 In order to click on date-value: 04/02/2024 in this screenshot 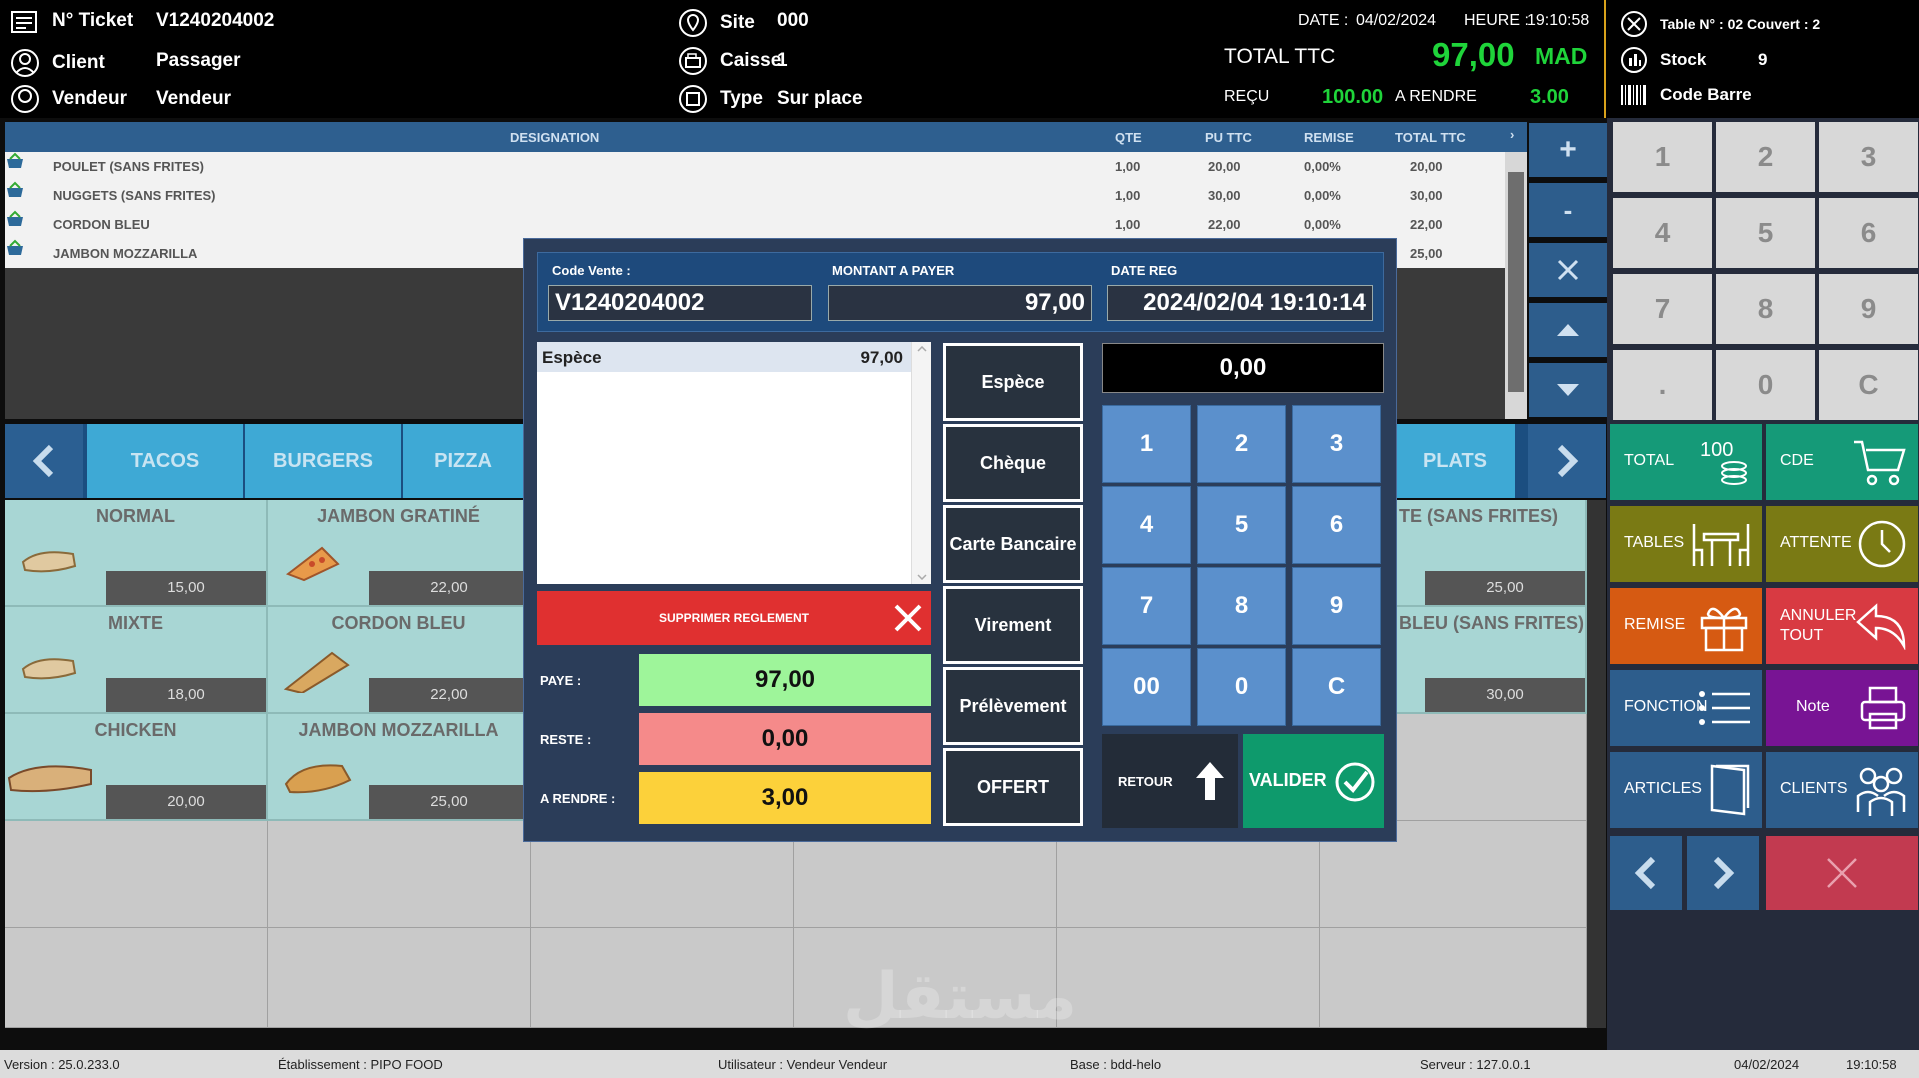, I will do `click(1396, 20)`.